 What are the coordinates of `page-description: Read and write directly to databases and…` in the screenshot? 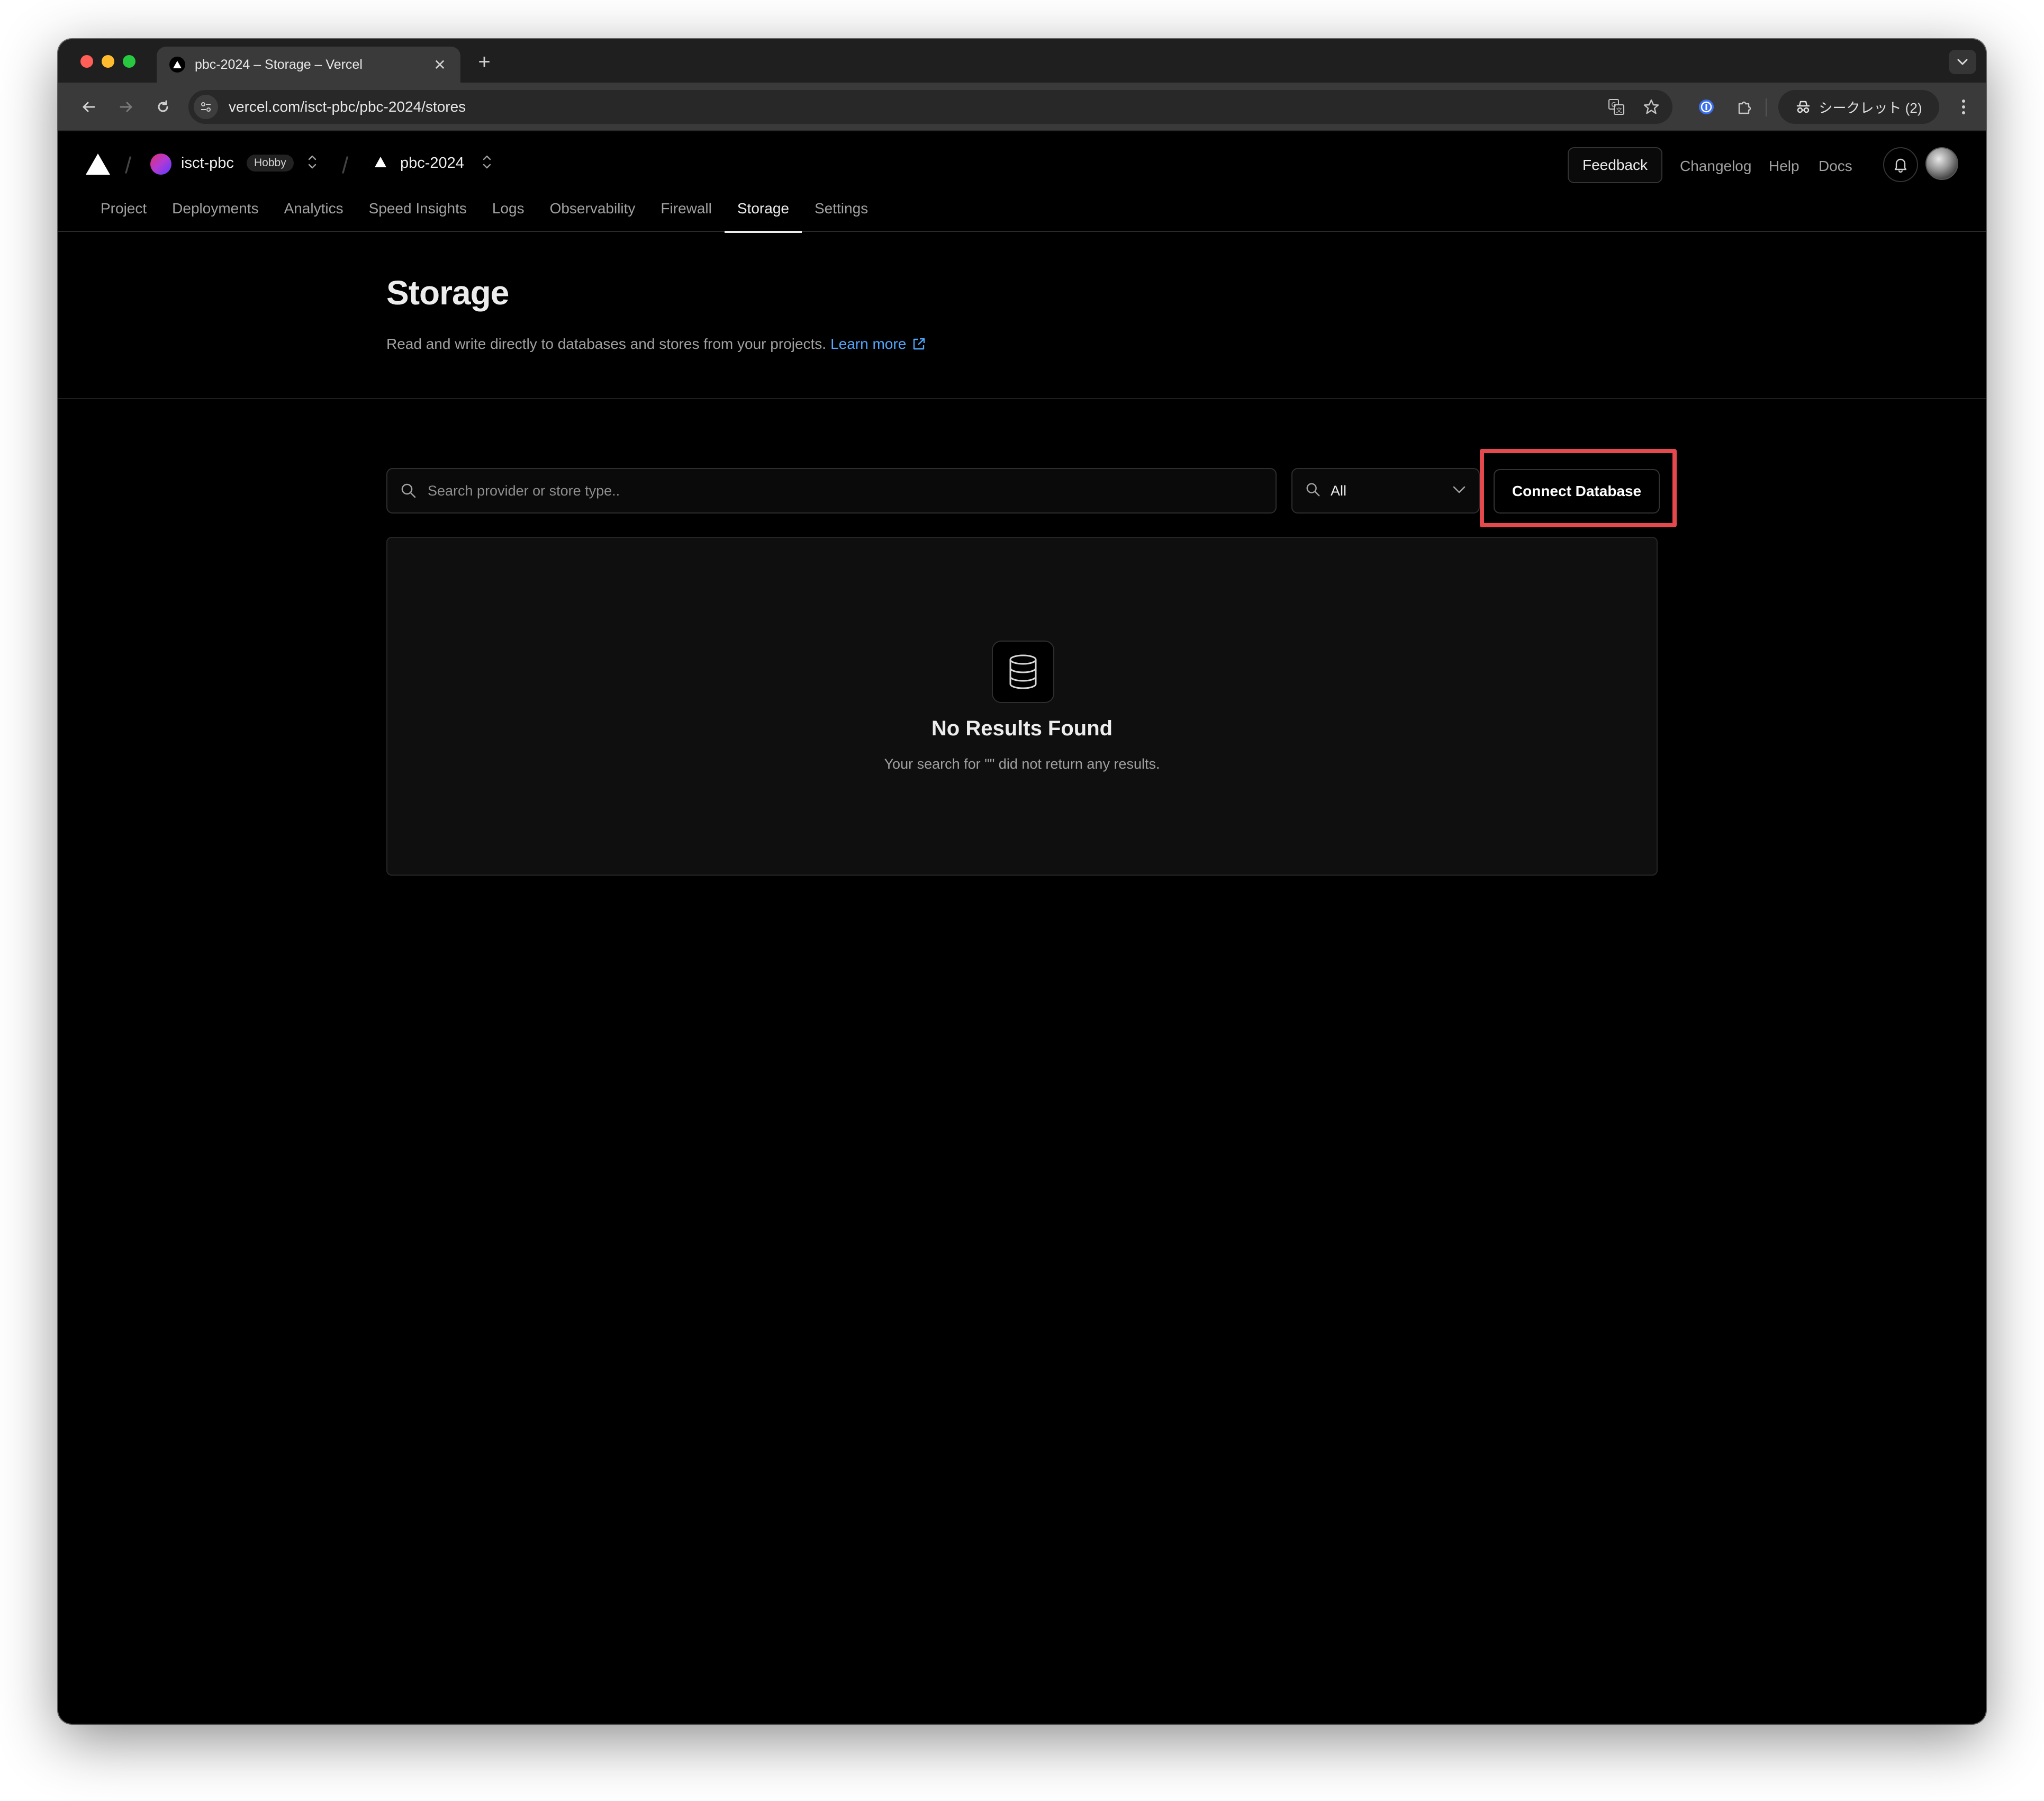 It's located at (656, 344).